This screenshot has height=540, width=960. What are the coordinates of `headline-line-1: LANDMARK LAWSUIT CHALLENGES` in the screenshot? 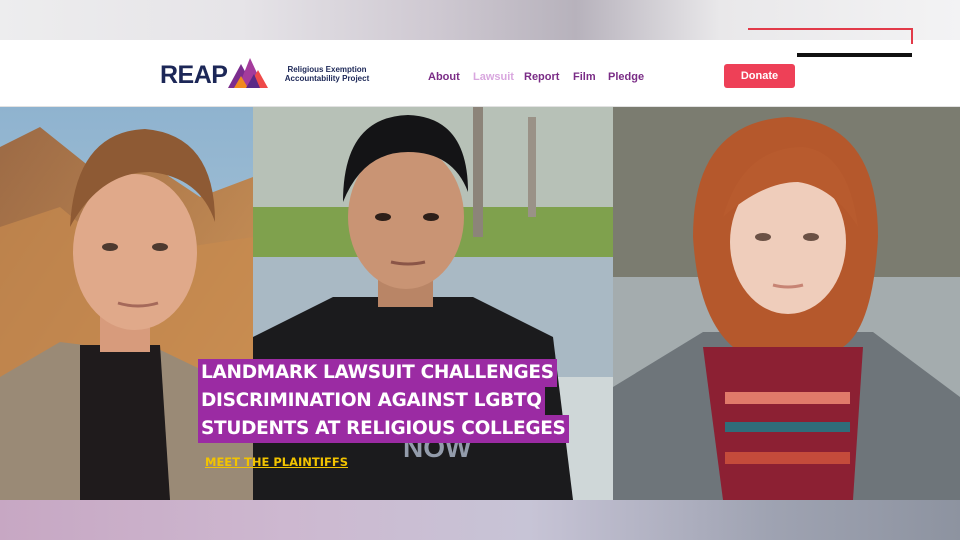 It's located at (377, 373).